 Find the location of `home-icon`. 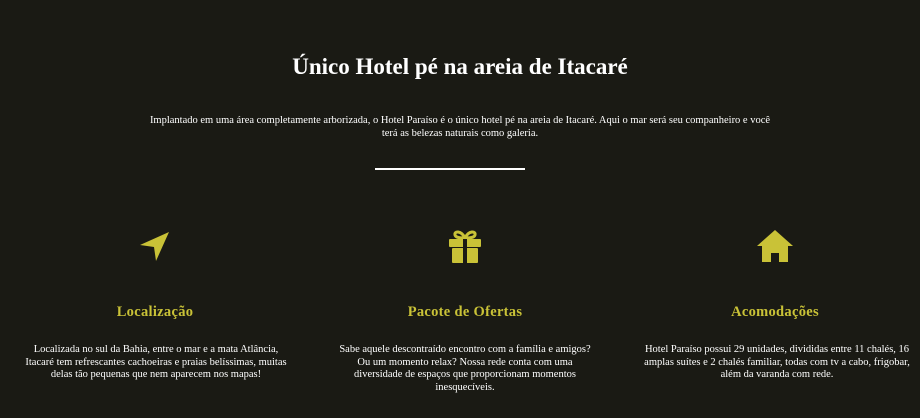

home-icon is located at coordinates (775, 246).